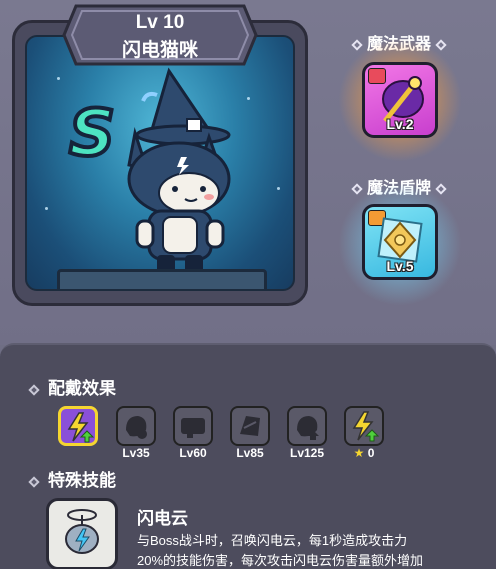 Image resolution: width=496 pixels, height=569 pixels. What do you see at coordinates (272, 540) in the screenshot?
I see `skill-description-line-1: 与Boss战斗时，召唤闪电云，每1秒造成攻击力` at bounding box center [272, 540].